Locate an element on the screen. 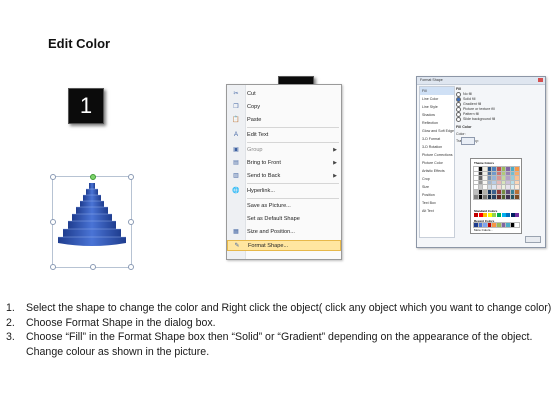  standard-color-row is located at coordinates (497, 215).